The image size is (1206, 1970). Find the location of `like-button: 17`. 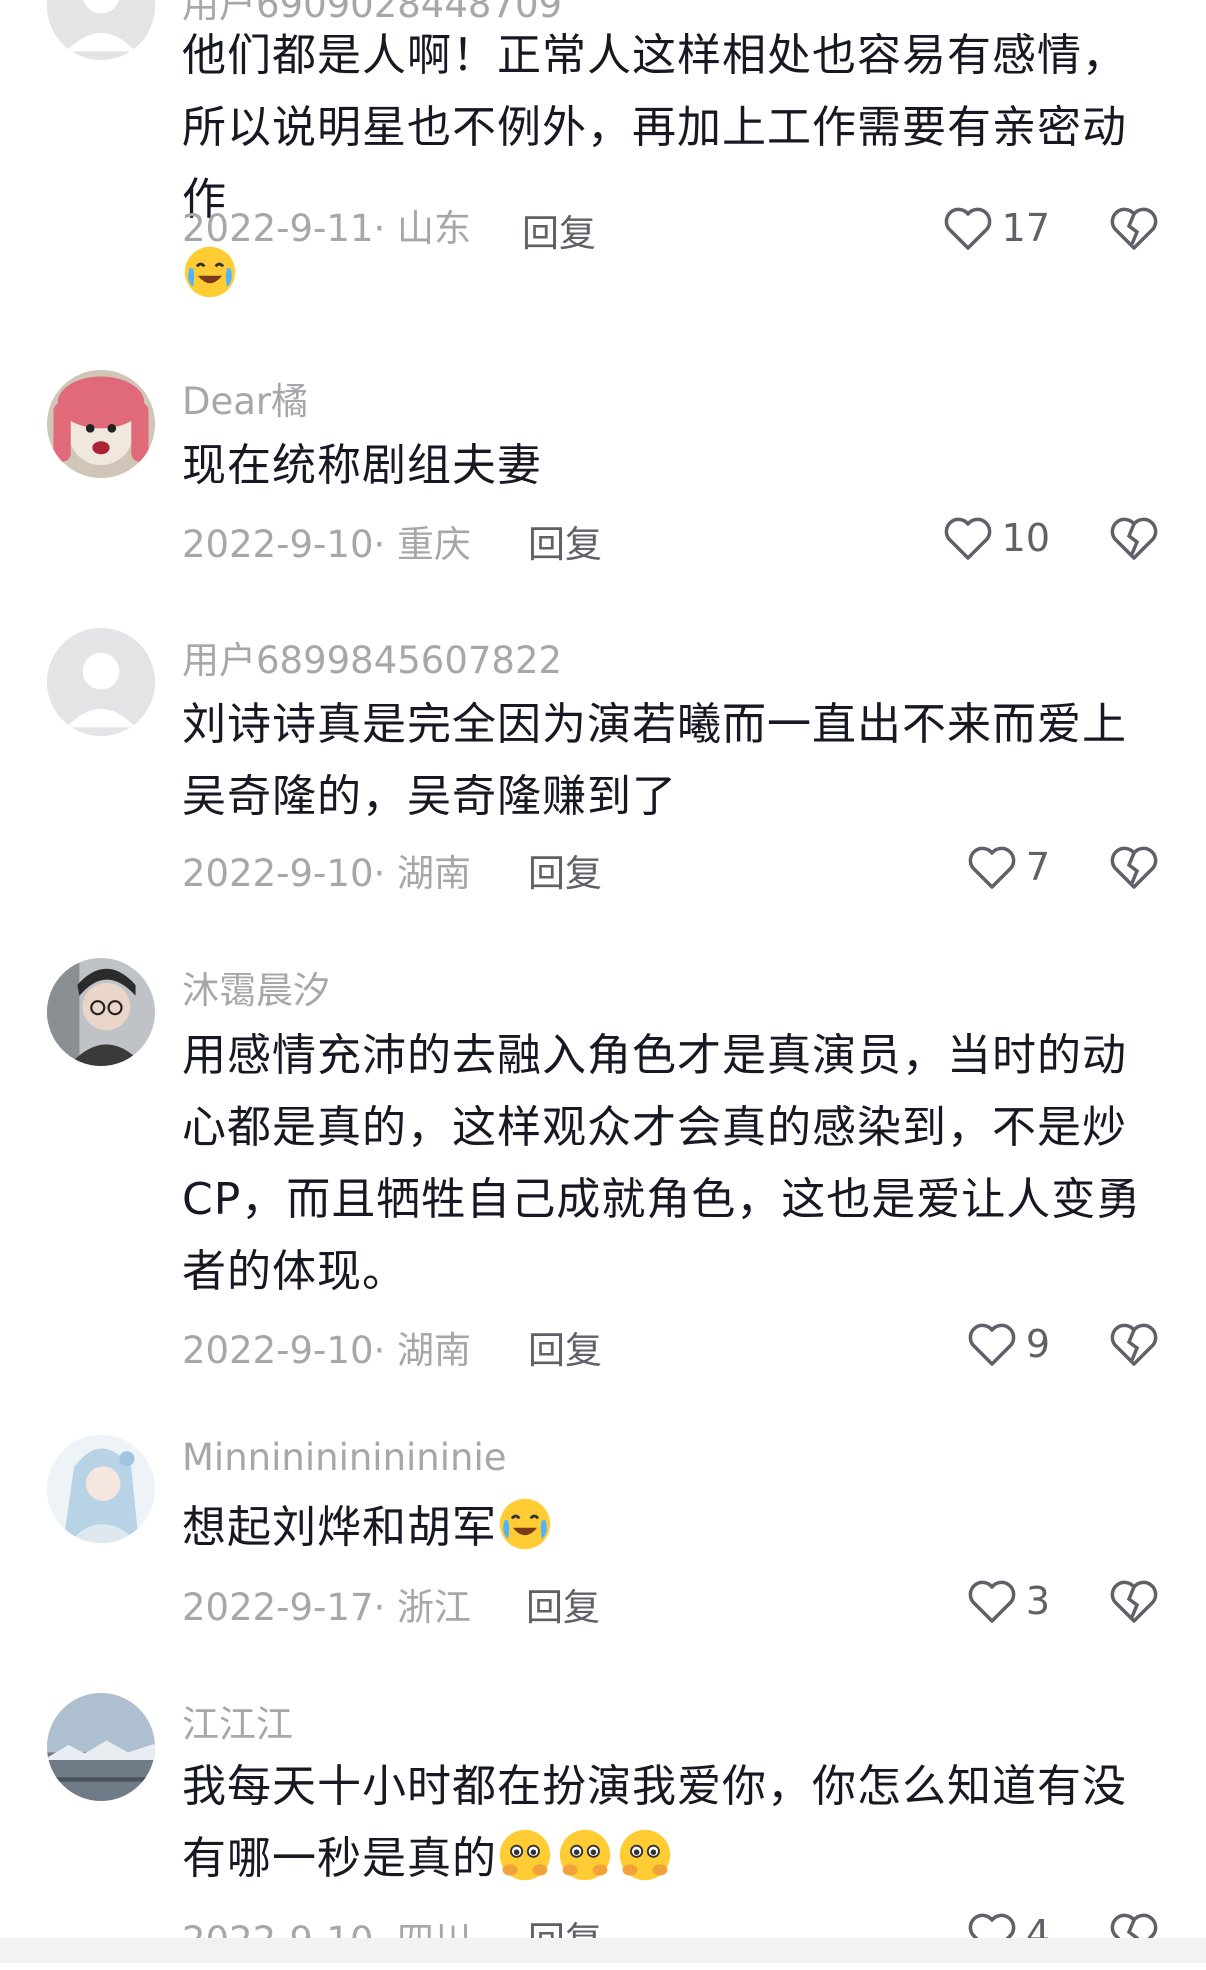

like-button: 17 is located at coordinates (996, 228).